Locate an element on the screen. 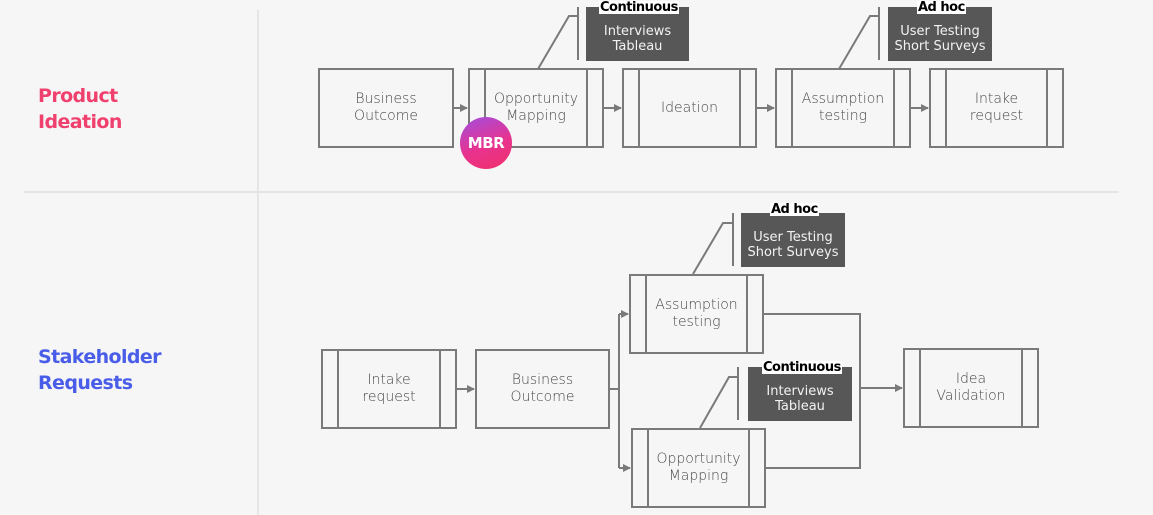 The height and width of the screenshot is (515, 1153). leader-adhoc-bottom is located at coordinates (712, 248).